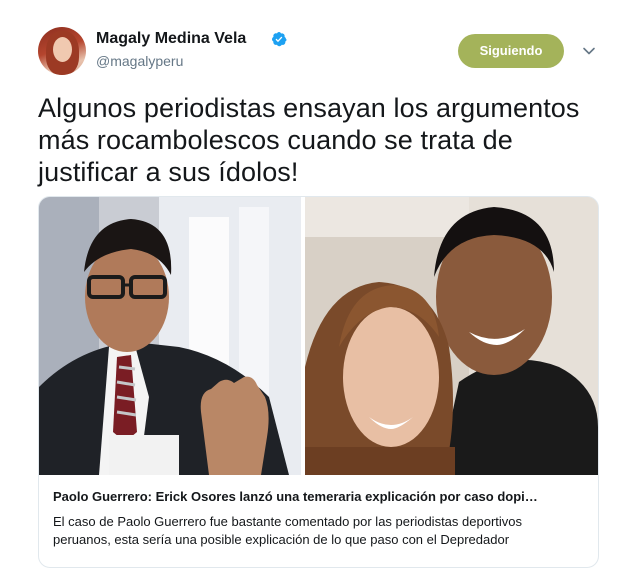  I want to click on chevron-down-icon, so click(589, 51).